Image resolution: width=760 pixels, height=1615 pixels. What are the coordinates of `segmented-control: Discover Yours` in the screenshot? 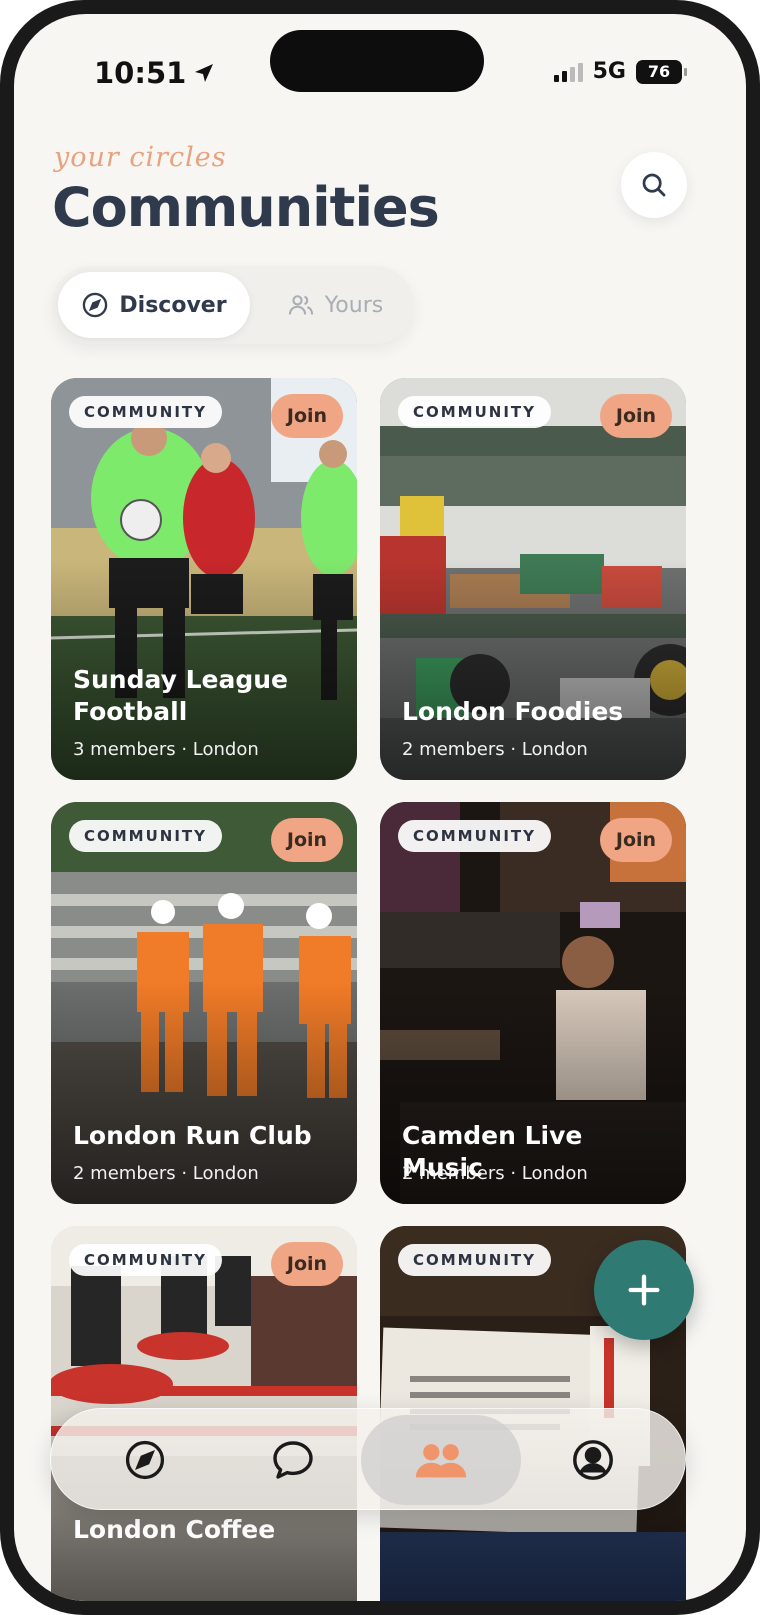 It's located at (233, 305).